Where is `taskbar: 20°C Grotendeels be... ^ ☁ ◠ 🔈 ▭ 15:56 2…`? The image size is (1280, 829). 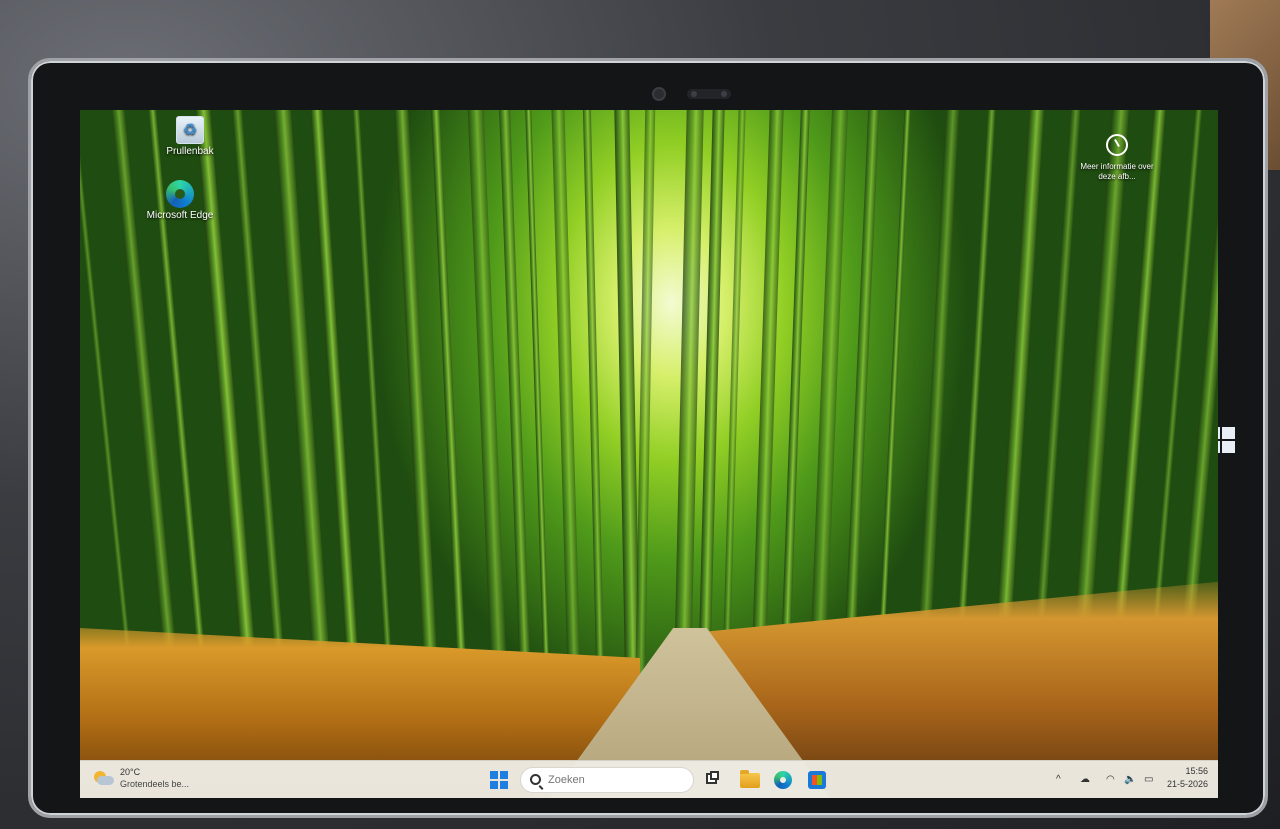
taskbar: 20°C Grotendeels be... ^ ☁ ◠ 🔈 ▭ 15:56 2… is located at coordinates (649, 779).